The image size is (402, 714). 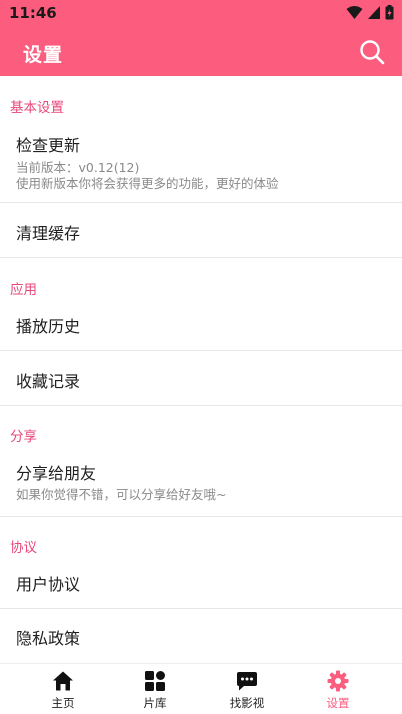 What do you see at coordinates (389, 12) in the screenshot?
I see `battery-icon` at bounding box center [389, 12].